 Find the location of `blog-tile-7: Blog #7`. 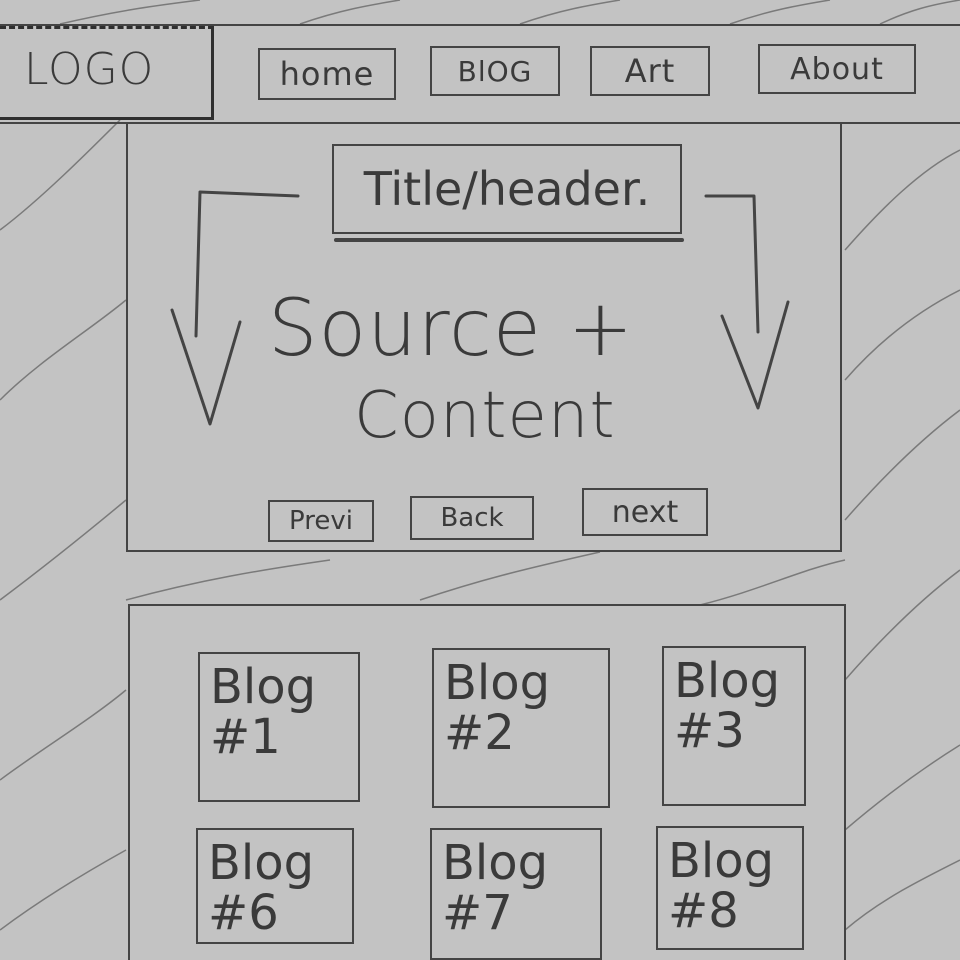

blog-tile-7: Blog #7 is located at coordinates (516, 894).